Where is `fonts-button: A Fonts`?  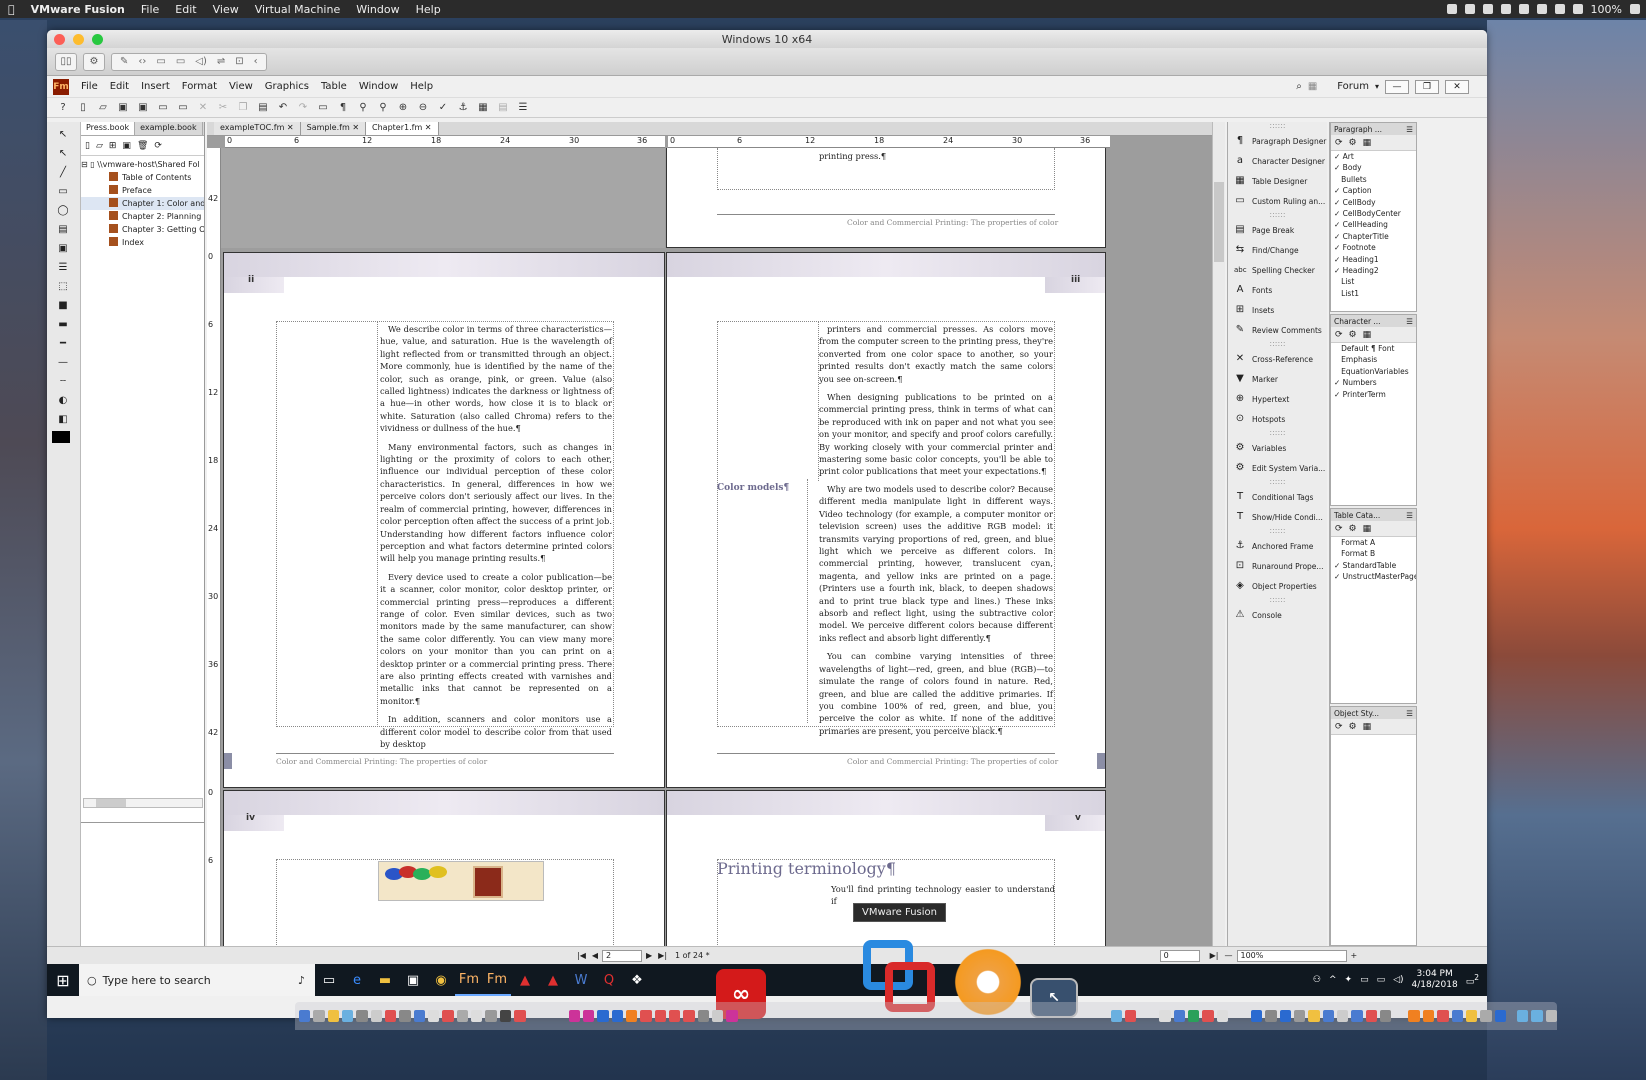 fonts-button: A Fonts is located at coordinates (1277, 290).